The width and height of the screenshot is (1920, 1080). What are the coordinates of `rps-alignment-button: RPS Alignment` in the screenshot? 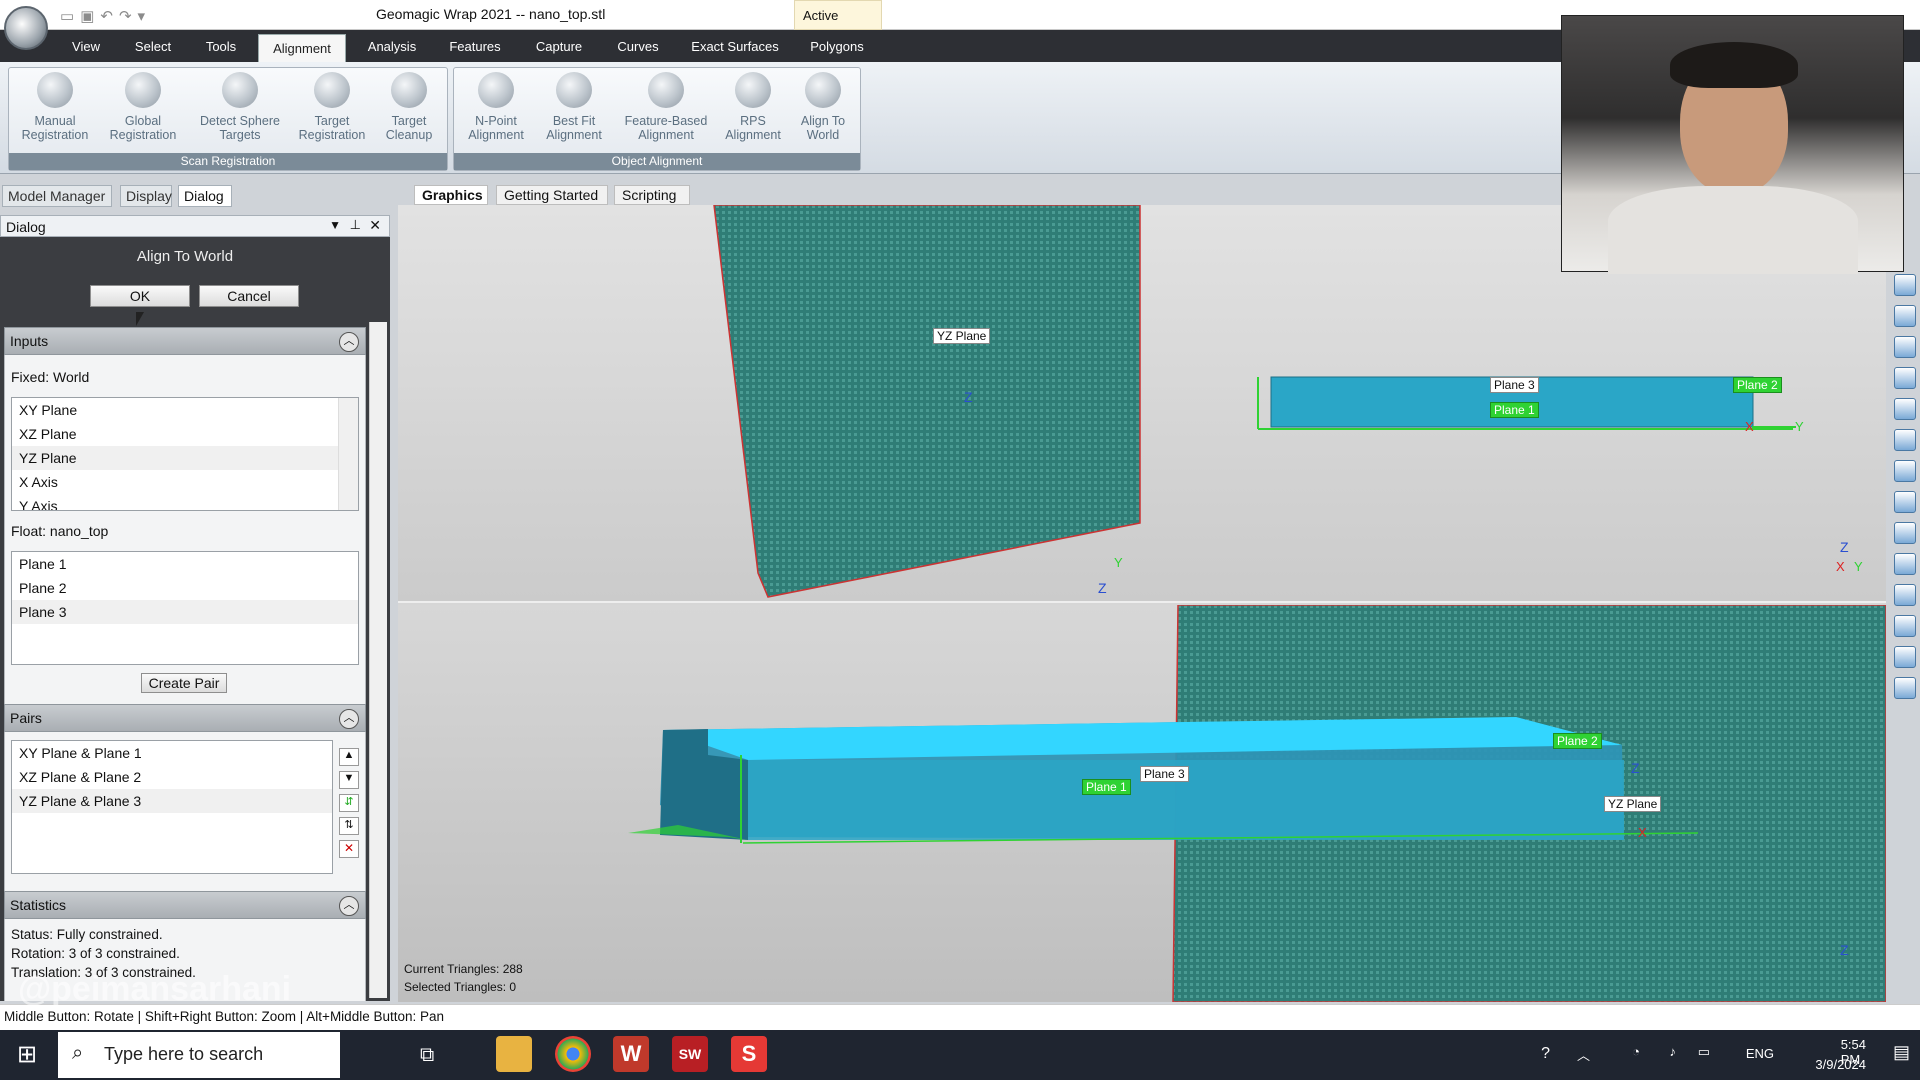 It's located at (753, 107).